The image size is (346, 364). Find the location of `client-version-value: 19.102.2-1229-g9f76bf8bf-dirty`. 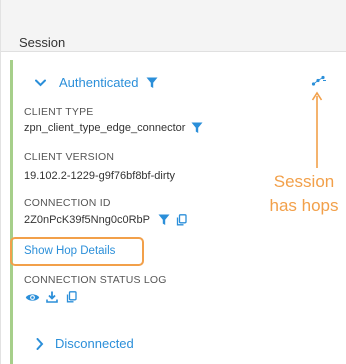

client-version-value: 19.102.2-1229-g9f76bf8bf-dirty is located at coordinates (100, 176).